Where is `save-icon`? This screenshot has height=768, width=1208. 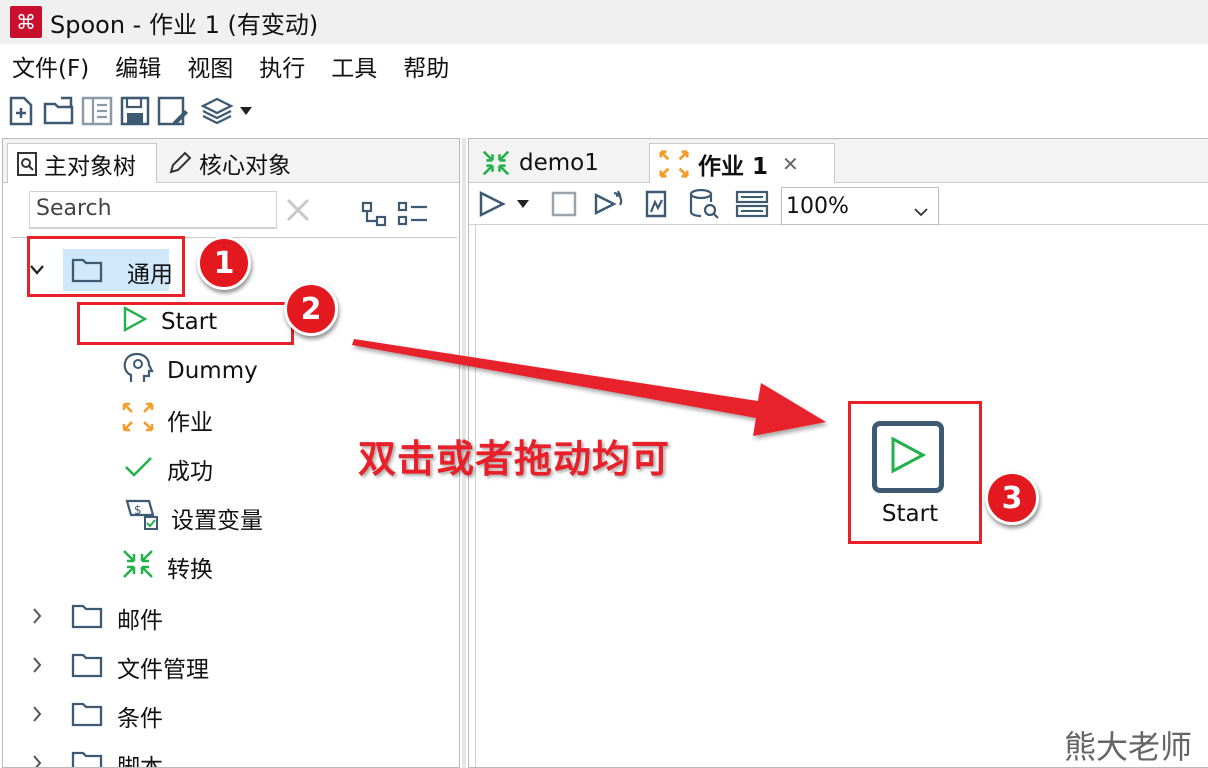
save-icon is located at coordinates (135, 111).